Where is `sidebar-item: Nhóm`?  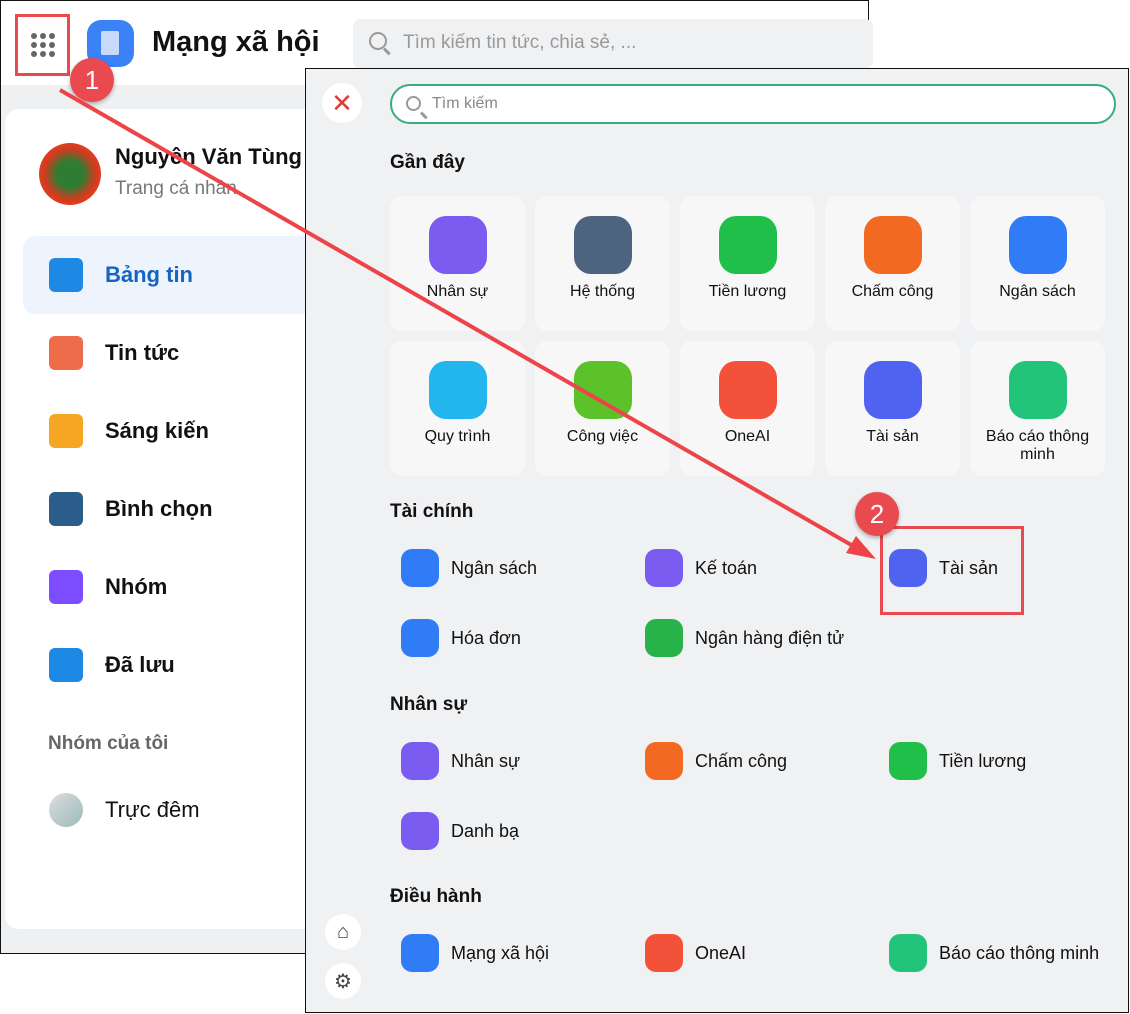
sidebar-item: Nhóm is located at coordinates (173, 587).